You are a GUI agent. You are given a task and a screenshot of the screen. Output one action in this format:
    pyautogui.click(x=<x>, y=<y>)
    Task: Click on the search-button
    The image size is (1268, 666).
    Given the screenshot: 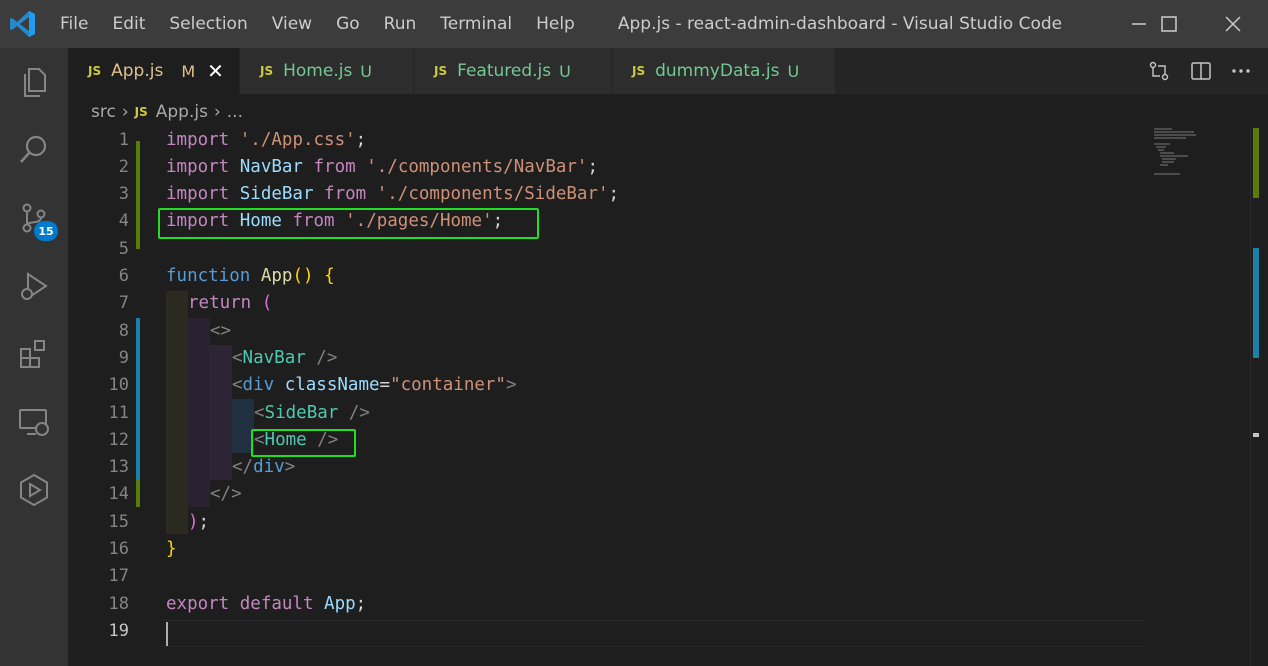 What is the action you would take?
    pyautogui.click(x=34, y=150)
    